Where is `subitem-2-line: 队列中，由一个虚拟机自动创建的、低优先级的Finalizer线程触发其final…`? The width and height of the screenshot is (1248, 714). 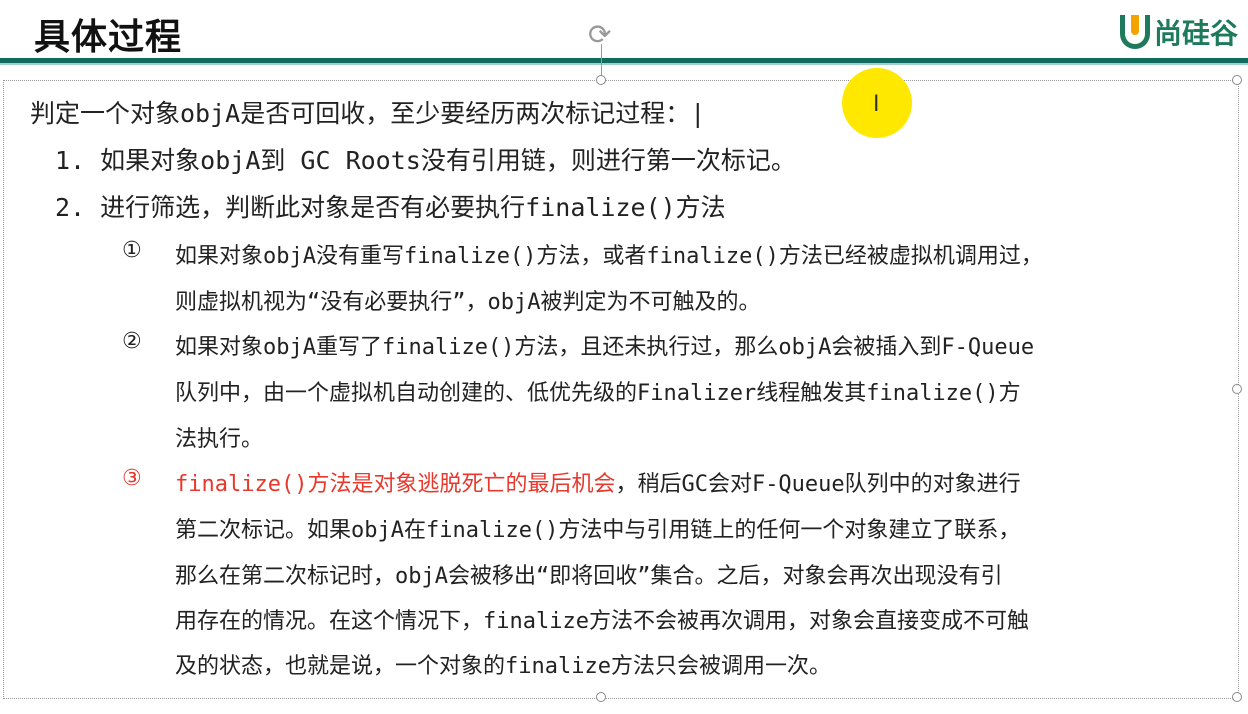
subitem-2-line: 队列中，由一个虚拟机自动创建的、低优先级的Finalizer线程触发其final… is located at coordinates (598, 391).